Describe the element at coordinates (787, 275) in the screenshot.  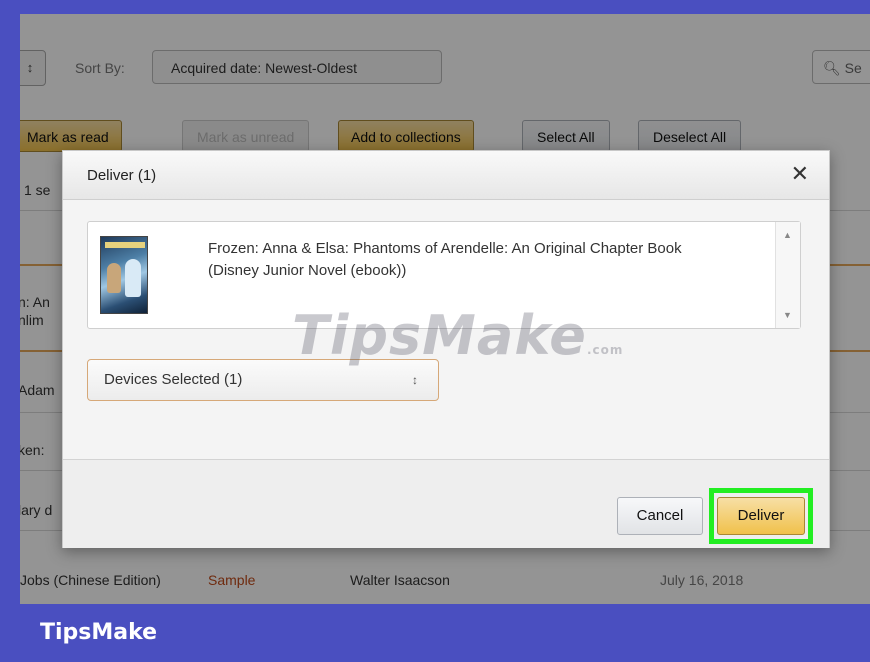
I see `list-scrollbar: ▲ ▼` at that location.